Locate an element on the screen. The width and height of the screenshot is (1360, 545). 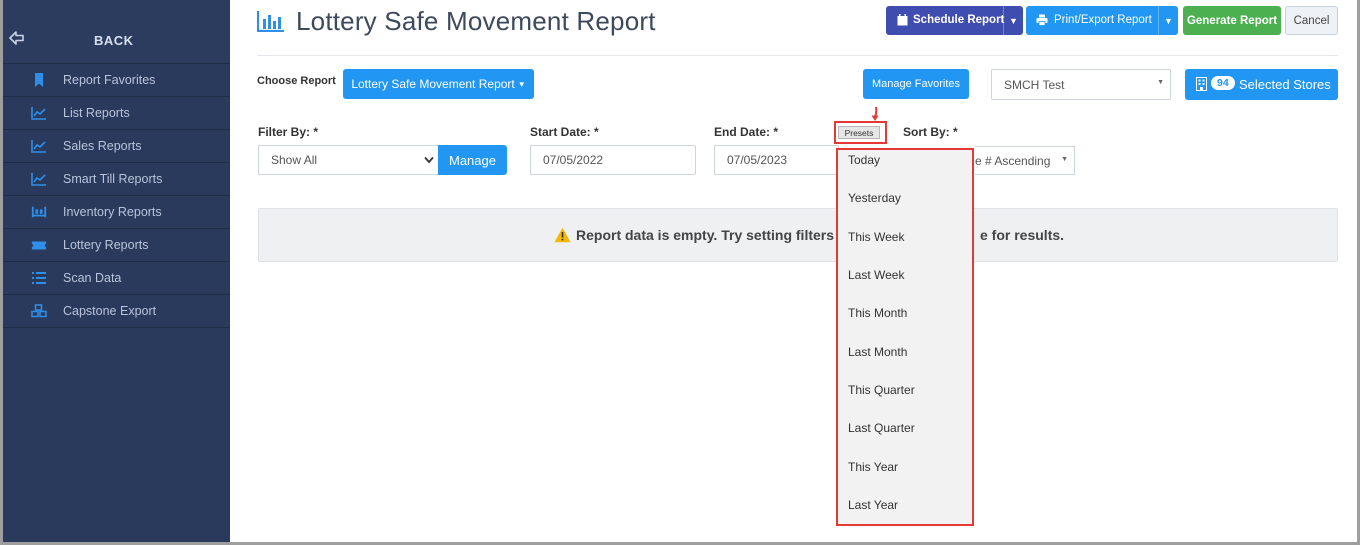
sidebar-item-sales-reports: Sales Reports is located at coordinates (116, 146).